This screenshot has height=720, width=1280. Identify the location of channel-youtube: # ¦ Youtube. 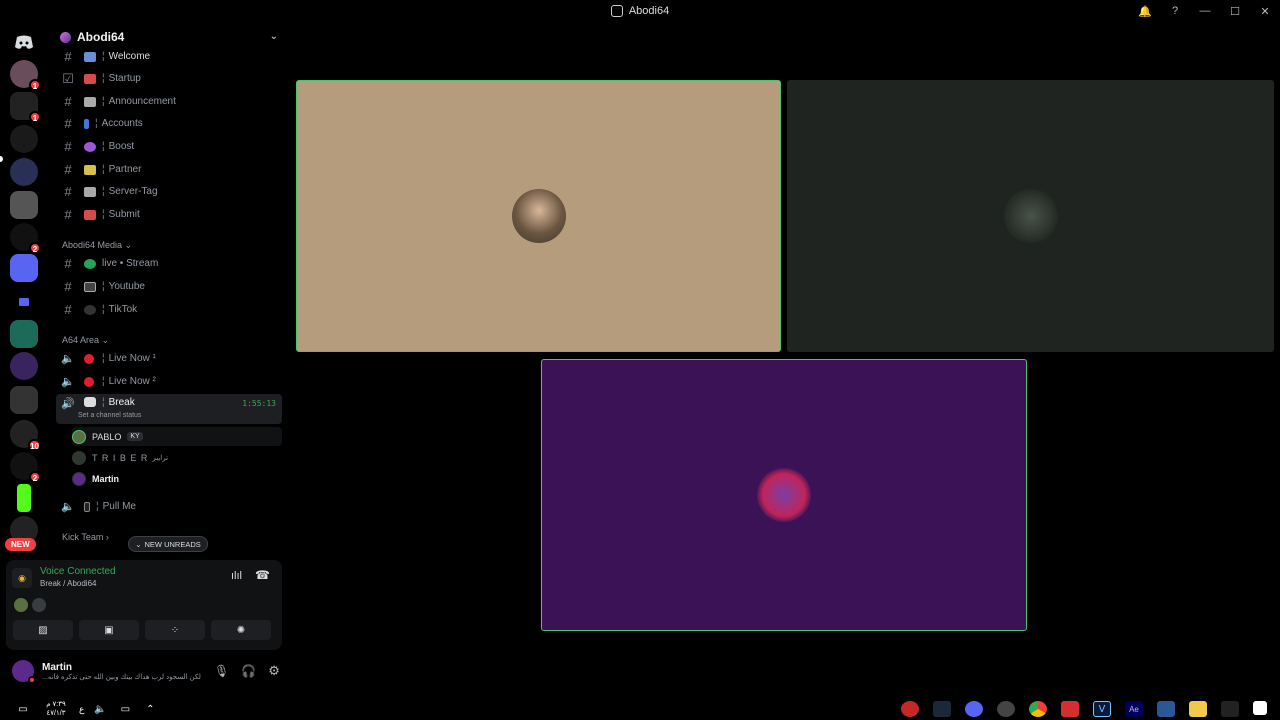
(169, 286).